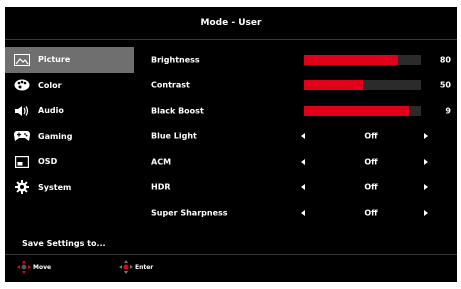 The image size is (461, 289). What do you see at coordinates (301, 111) in the screenshot?
I see `setting-black-boost: Black Boost 9` at bounding box center [301, 111].